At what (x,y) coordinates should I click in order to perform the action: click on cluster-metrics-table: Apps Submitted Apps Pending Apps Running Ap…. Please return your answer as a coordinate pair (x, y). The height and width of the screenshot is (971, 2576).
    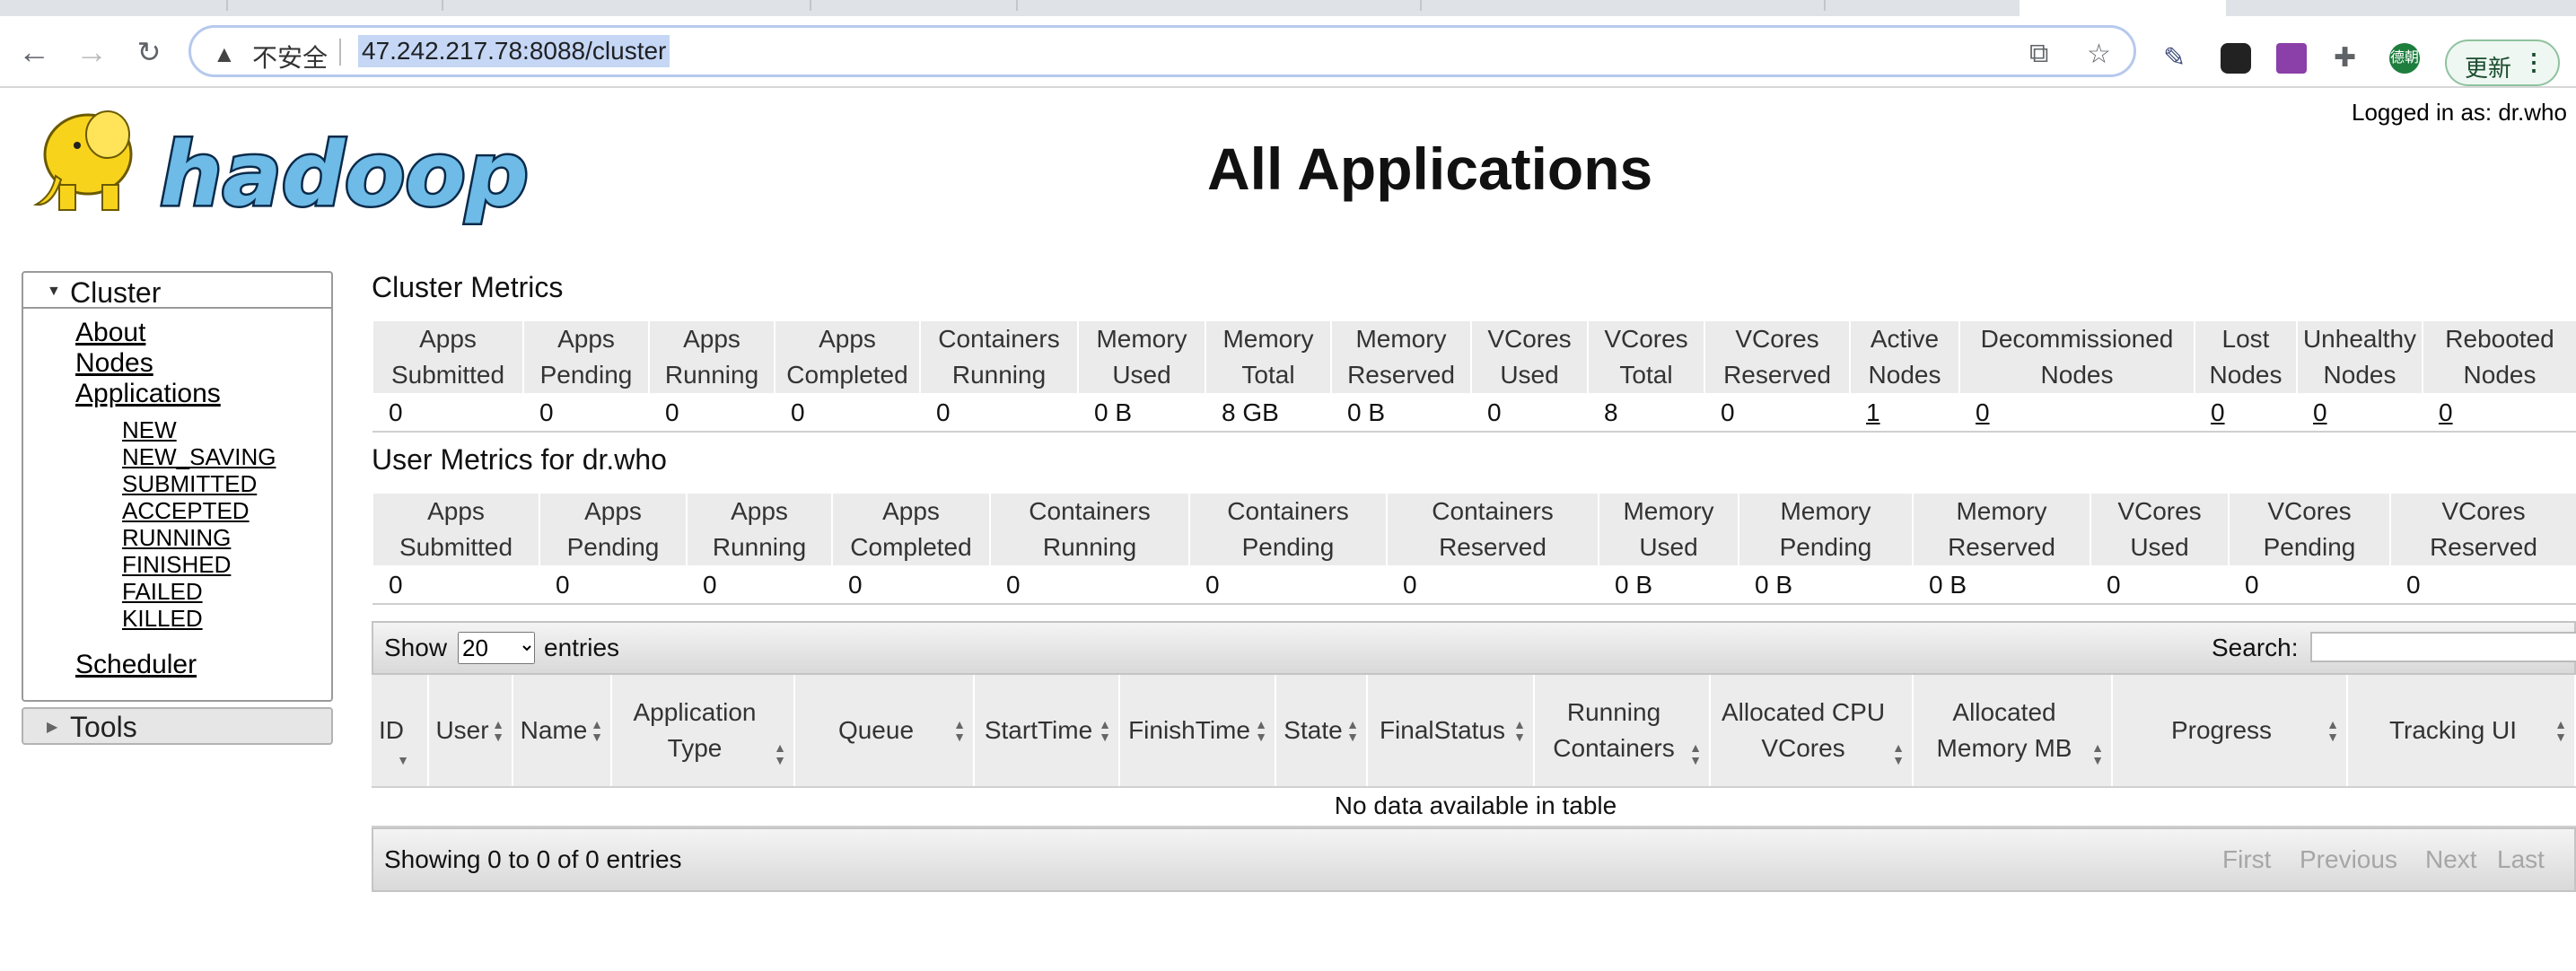
    Looking at the image, I should click on (1474, 376).